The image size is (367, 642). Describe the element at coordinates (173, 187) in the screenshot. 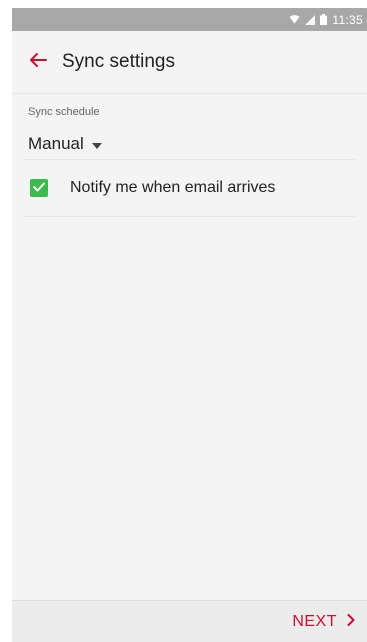

I see `notify-label: Notify me when email arrives` at that location.